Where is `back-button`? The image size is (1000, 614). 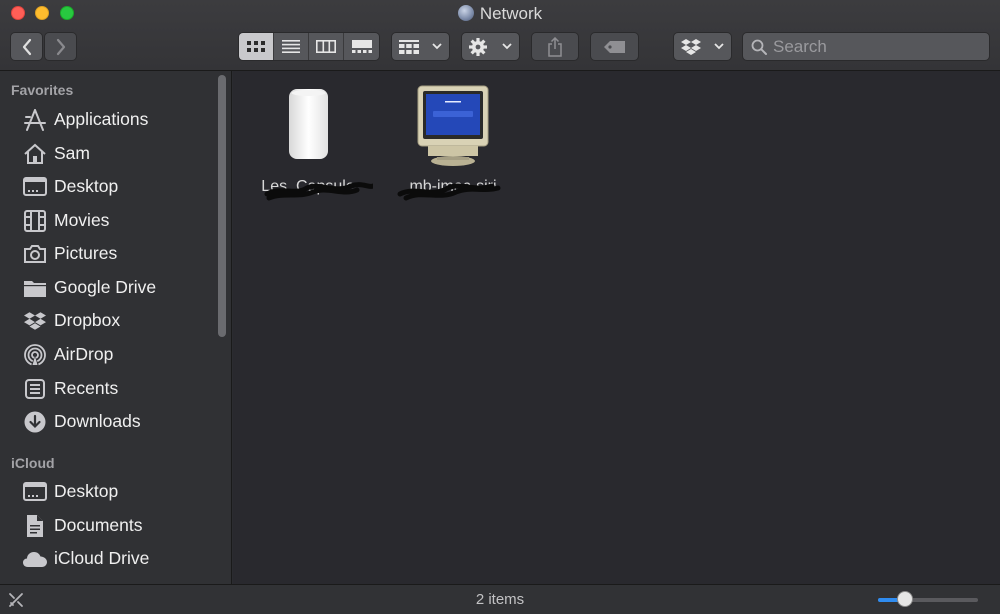
back-button is located at coordinates (26, 46).